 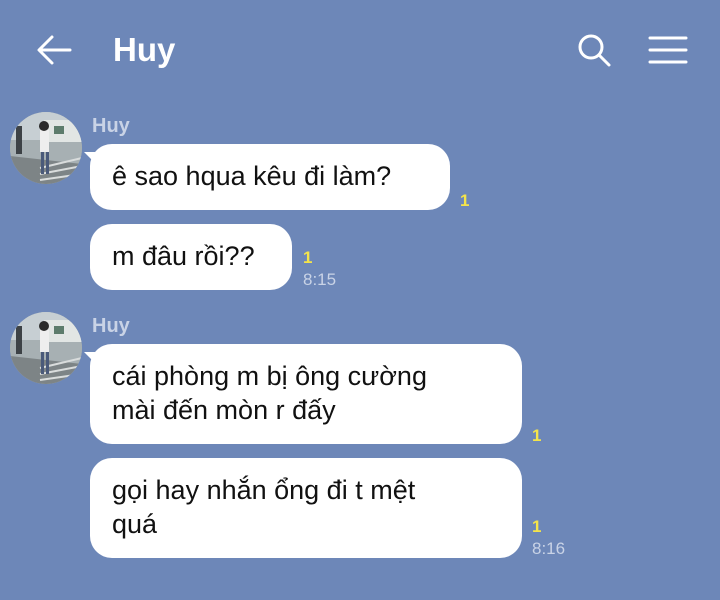 I want to click on arrow-left-icon, so click(x=54, y=50).